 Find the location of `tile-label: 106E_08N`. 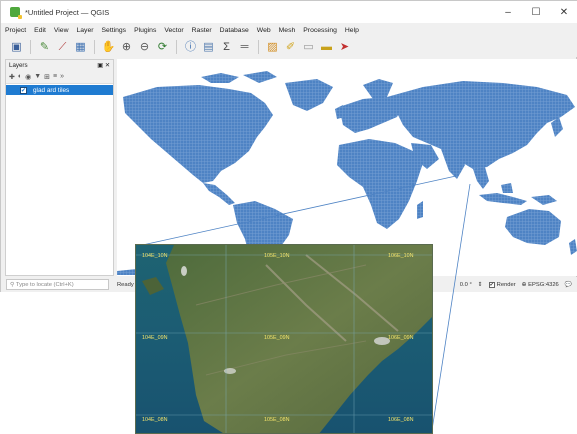

tile-label: 106E_08N is located at coordinates (401, 420).